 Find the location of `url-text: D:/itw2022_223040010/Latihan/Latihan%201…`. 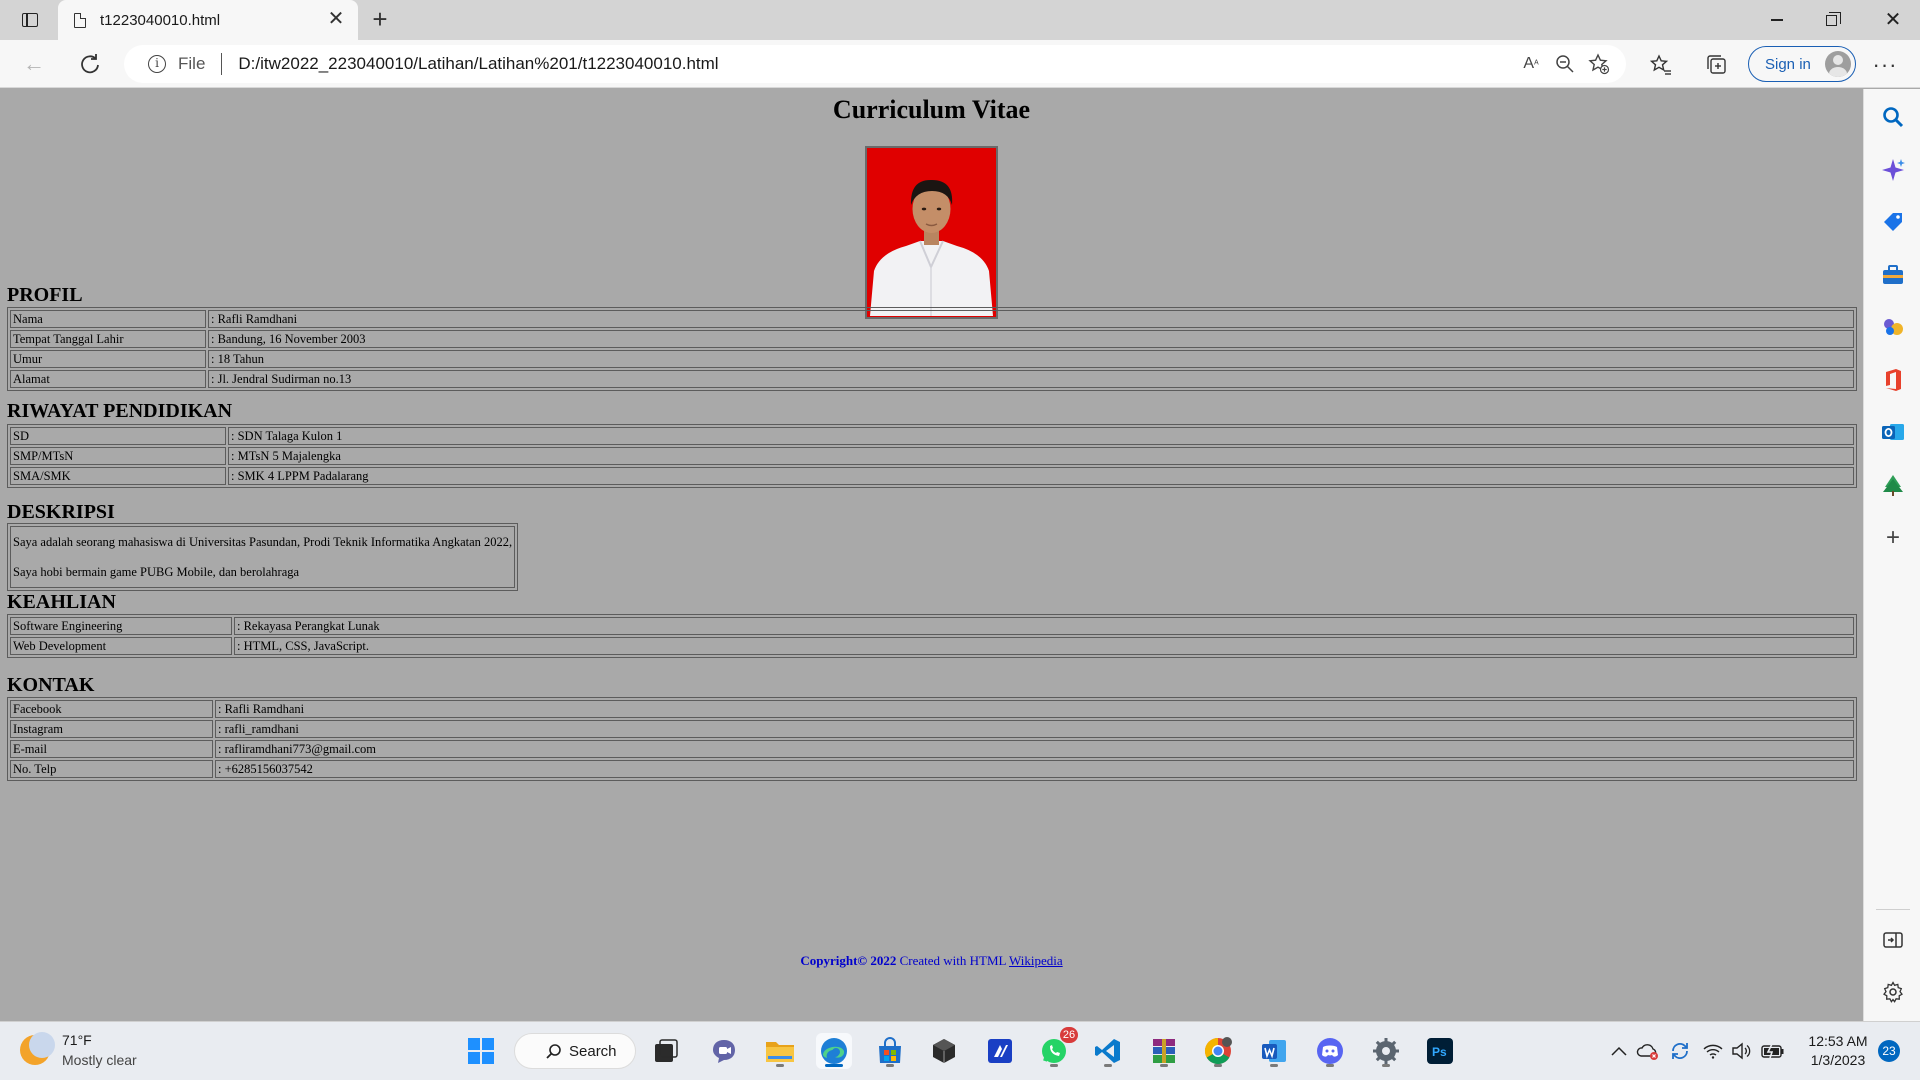

url-text: D:/itw2022_223040010/Latihan/Latihan%201… is located at coordinates (876, 64).